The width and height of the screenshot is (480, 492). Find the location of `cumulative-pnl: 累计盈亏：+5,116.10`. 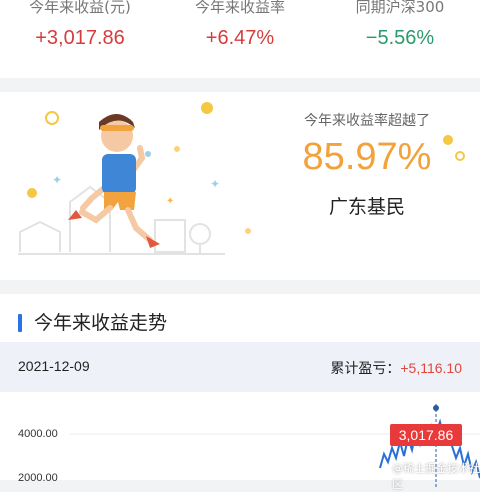

cumulative-pnl: 累计盈亏：+5,116.10 is located at coordinates (396, 368).